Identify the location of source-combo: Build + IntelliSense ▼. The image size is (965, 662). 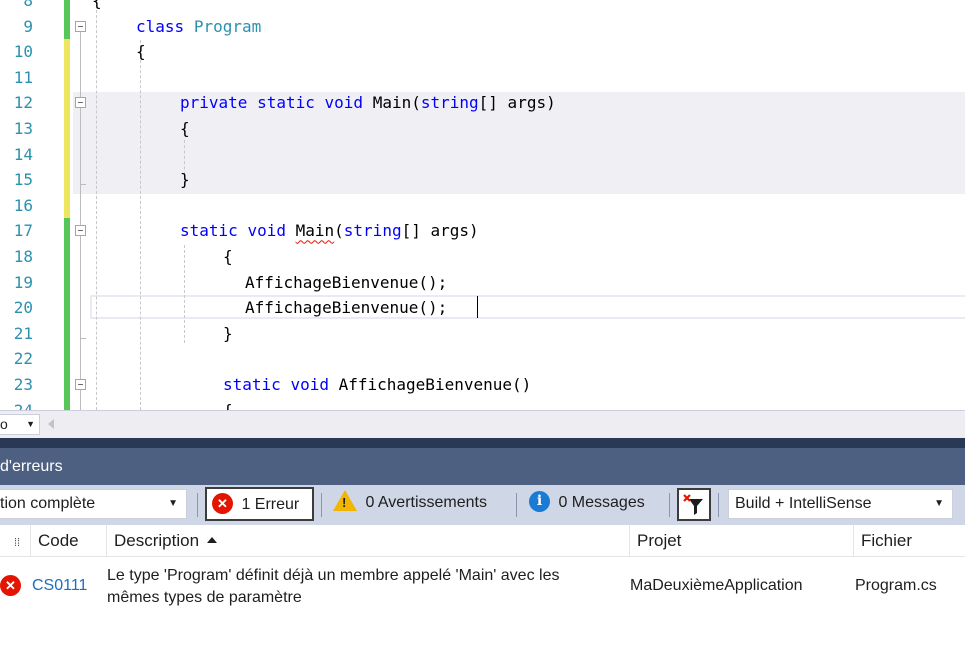
(840, 504).